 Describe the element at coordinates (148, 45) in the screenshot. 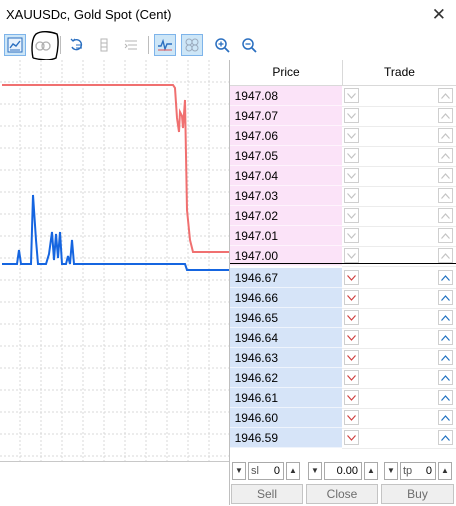

I see `toolbar-separator` at that location.